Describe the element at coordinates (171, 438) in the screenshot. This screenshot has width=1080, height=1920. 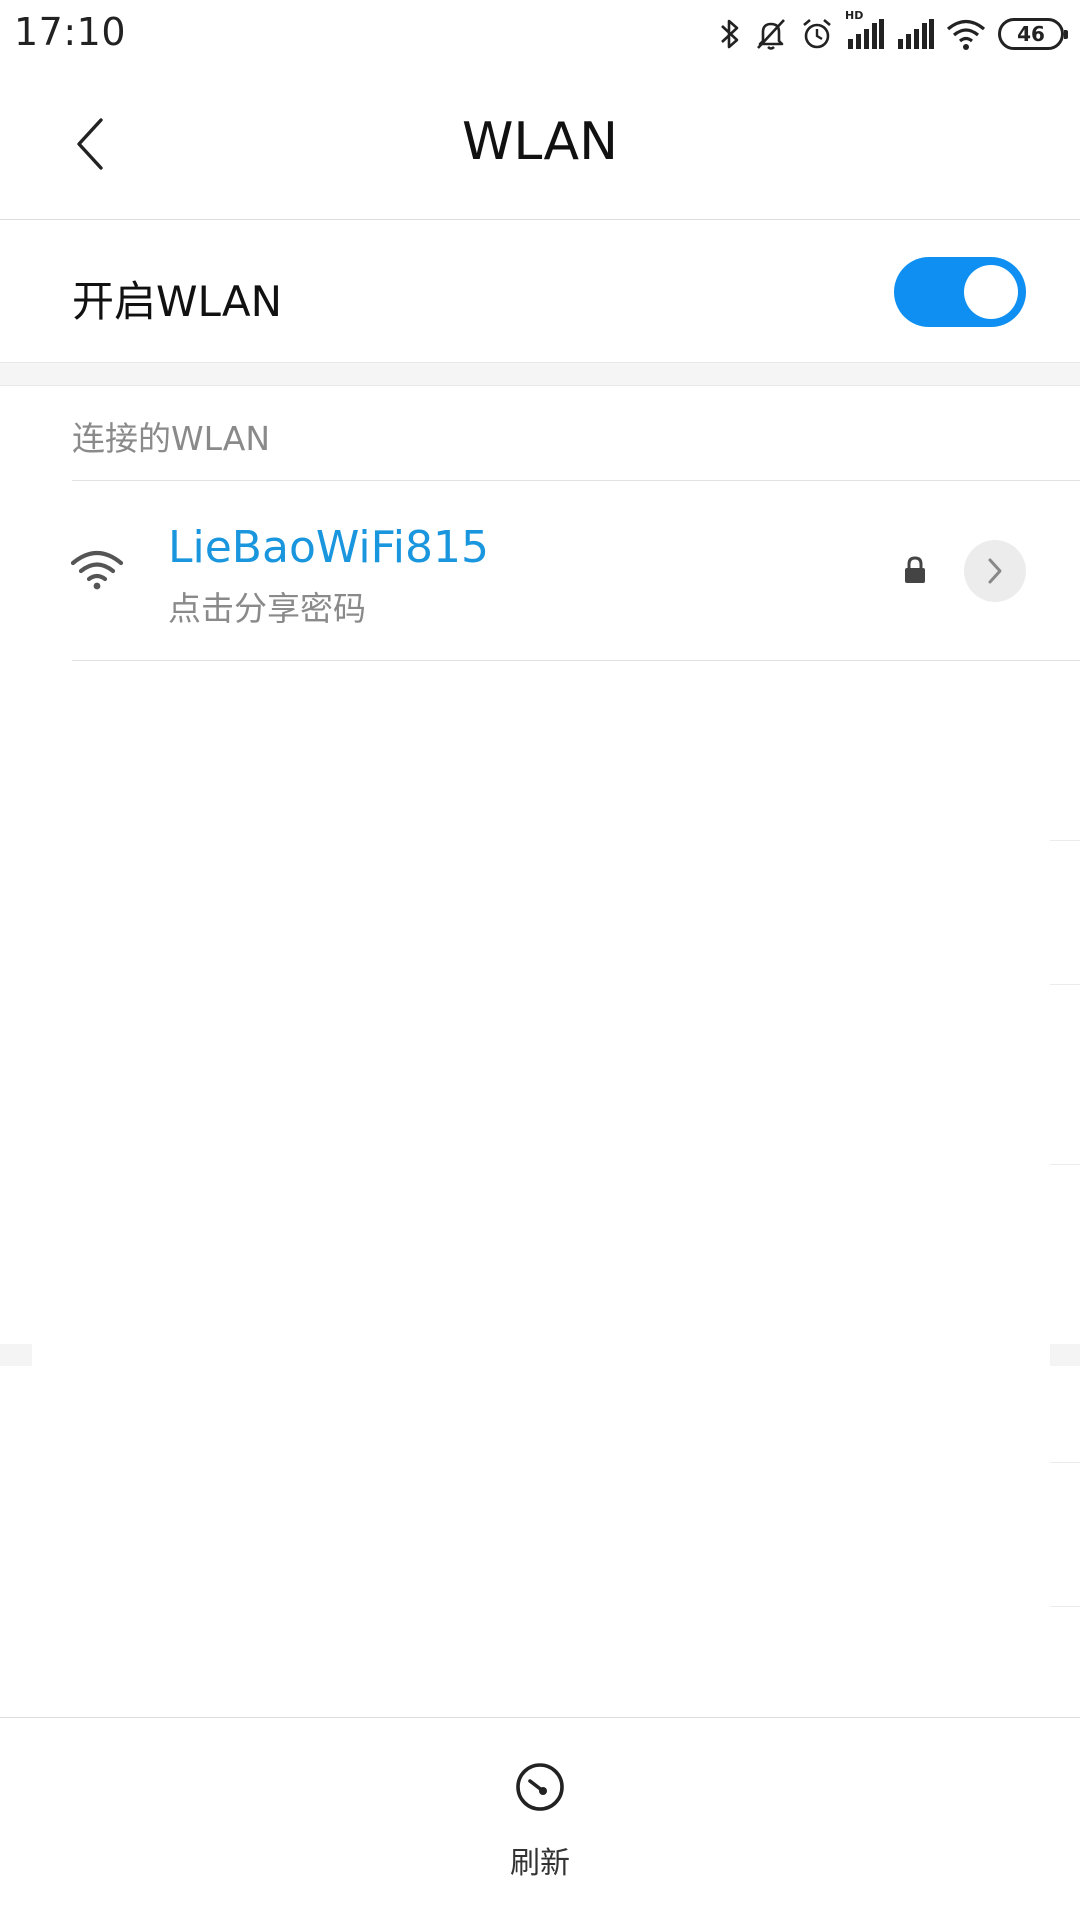
I see `section-header-connected: 连接的WLAN` at that location.